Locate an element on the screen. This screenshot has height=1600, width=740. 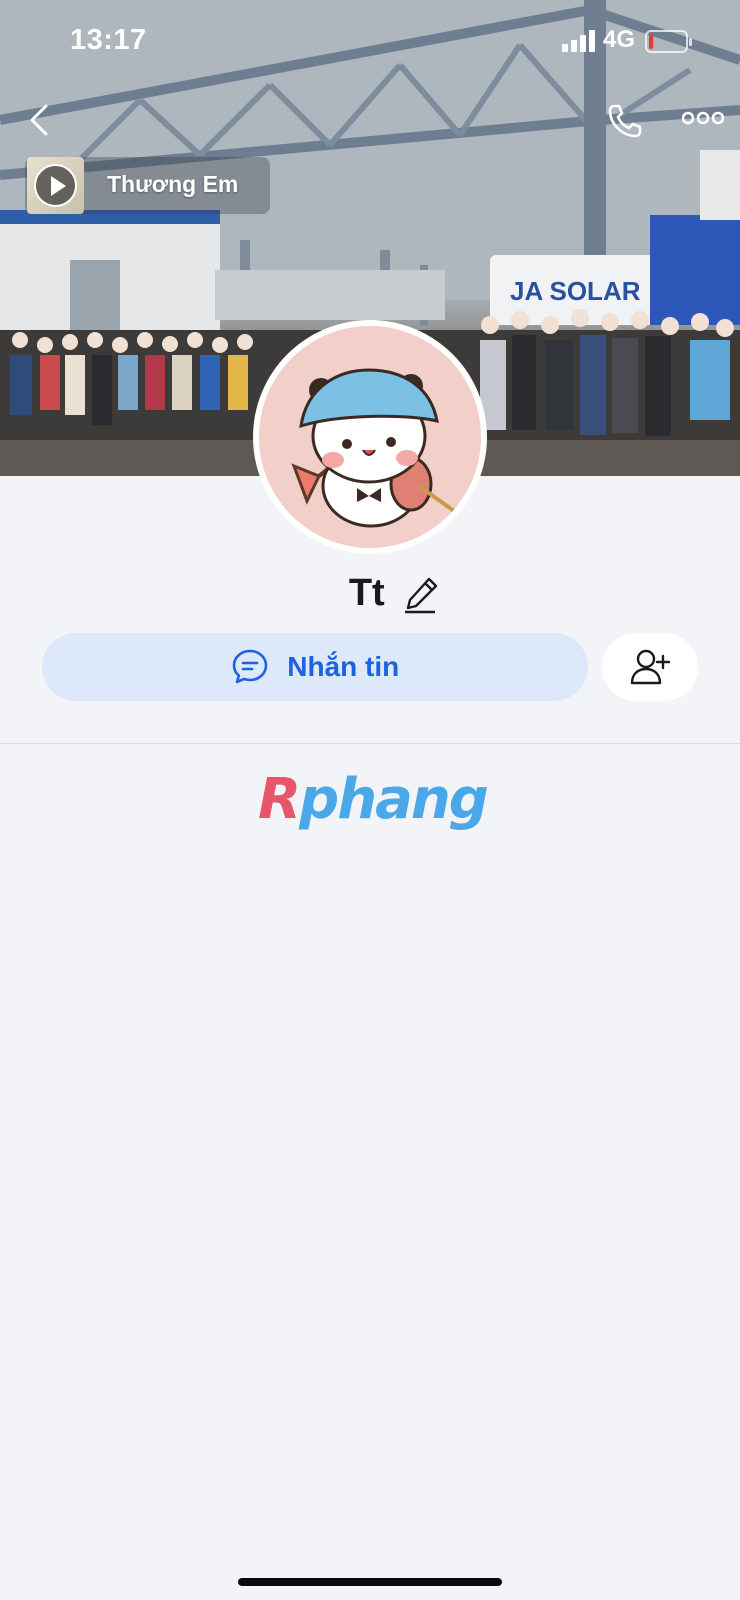
play-icon is located at coordinates (55, 185).